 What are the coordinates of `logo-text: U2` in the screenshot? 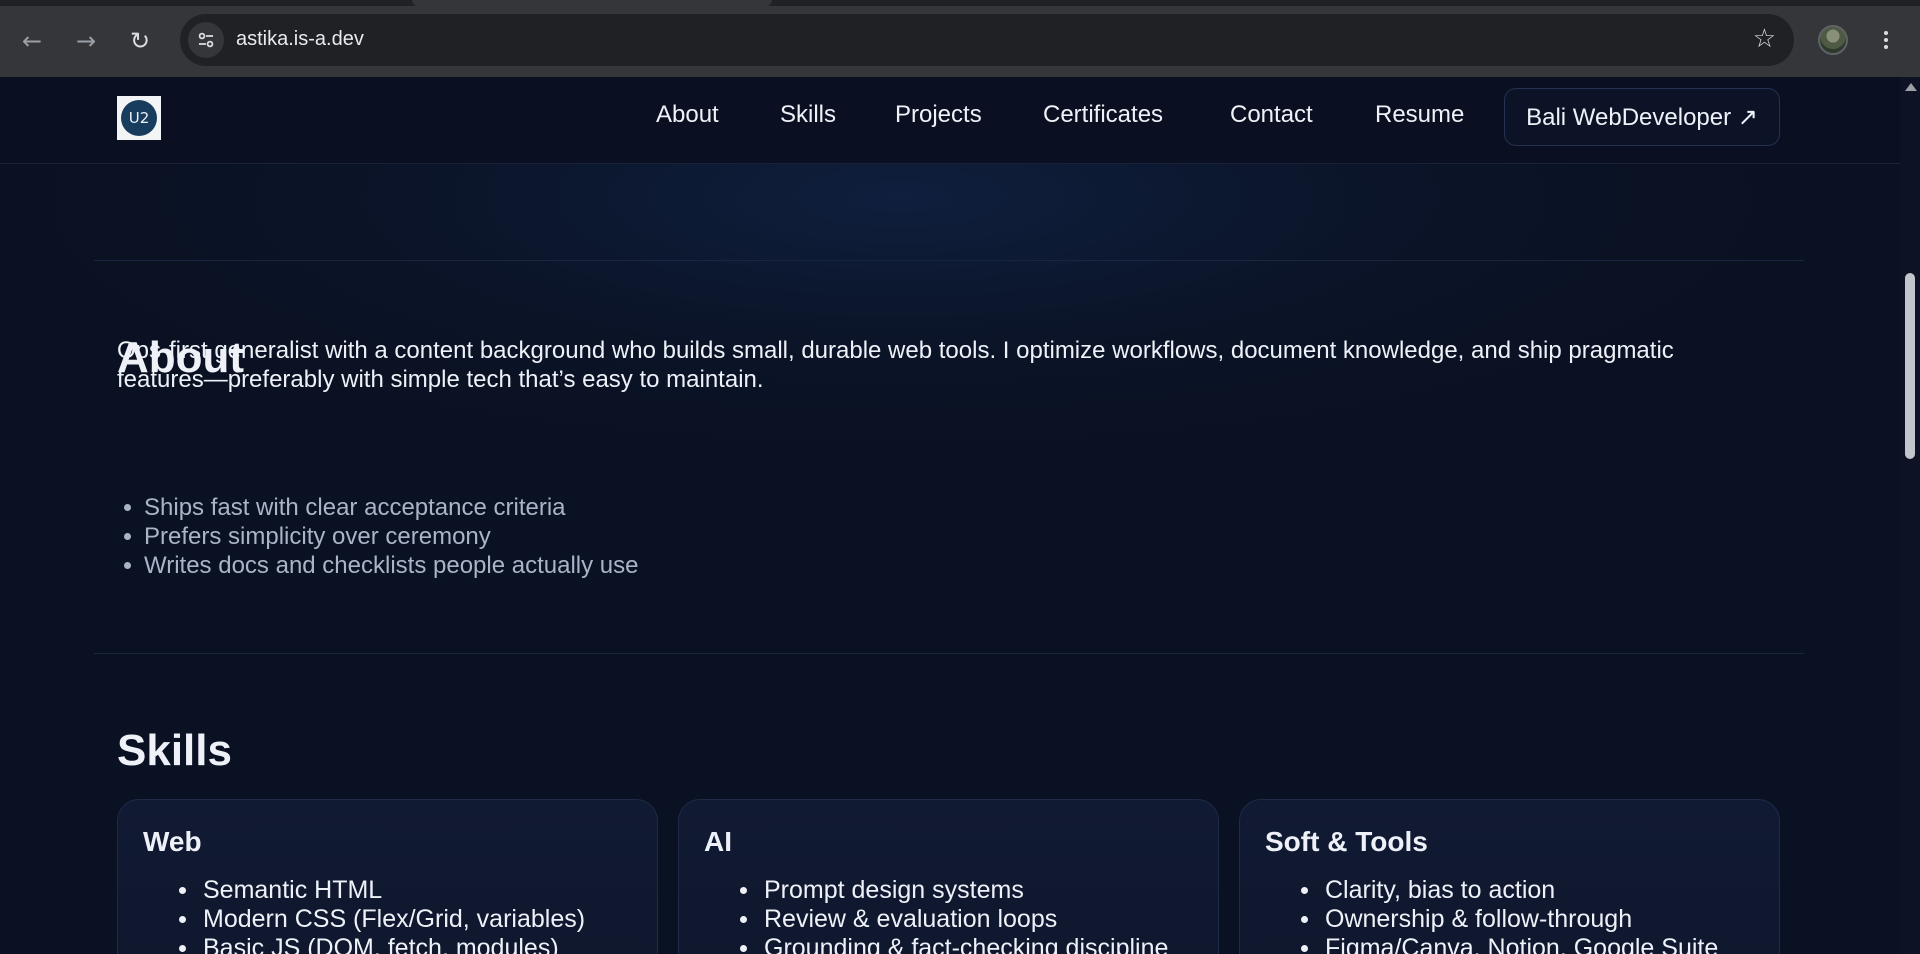 It's located at (139, 118).